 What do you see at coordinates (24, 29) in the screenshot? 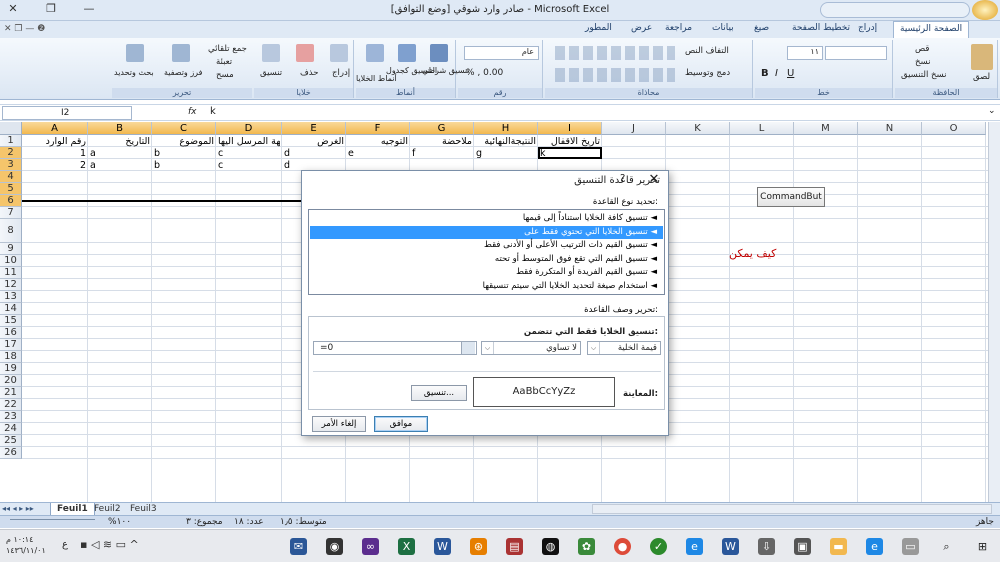
I see `ribbon-window-controls: ✕ ❐ — ❷` at bounding box center [24, 29].